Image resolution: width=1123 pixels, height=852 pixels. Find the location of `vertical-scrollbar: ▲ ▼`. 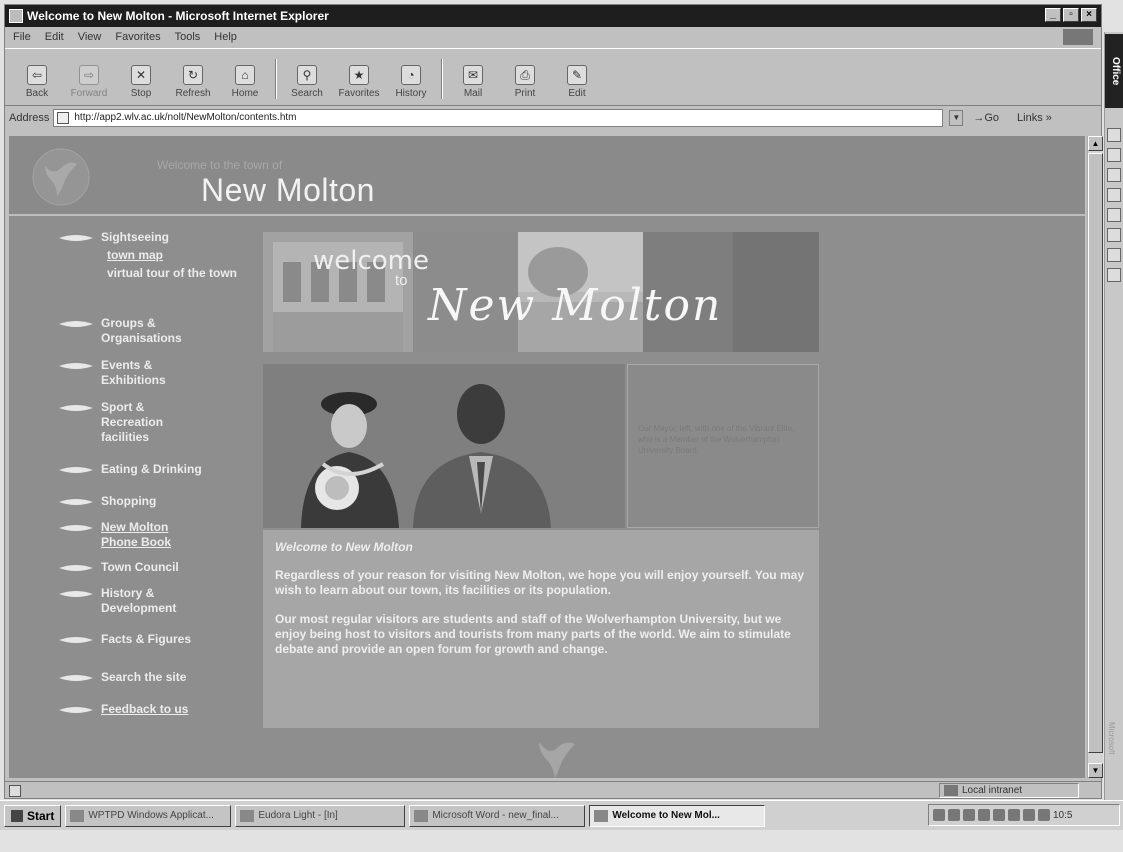

vertical-scrollbar: ▲ ▼ is located at coordinates (1095, 457).